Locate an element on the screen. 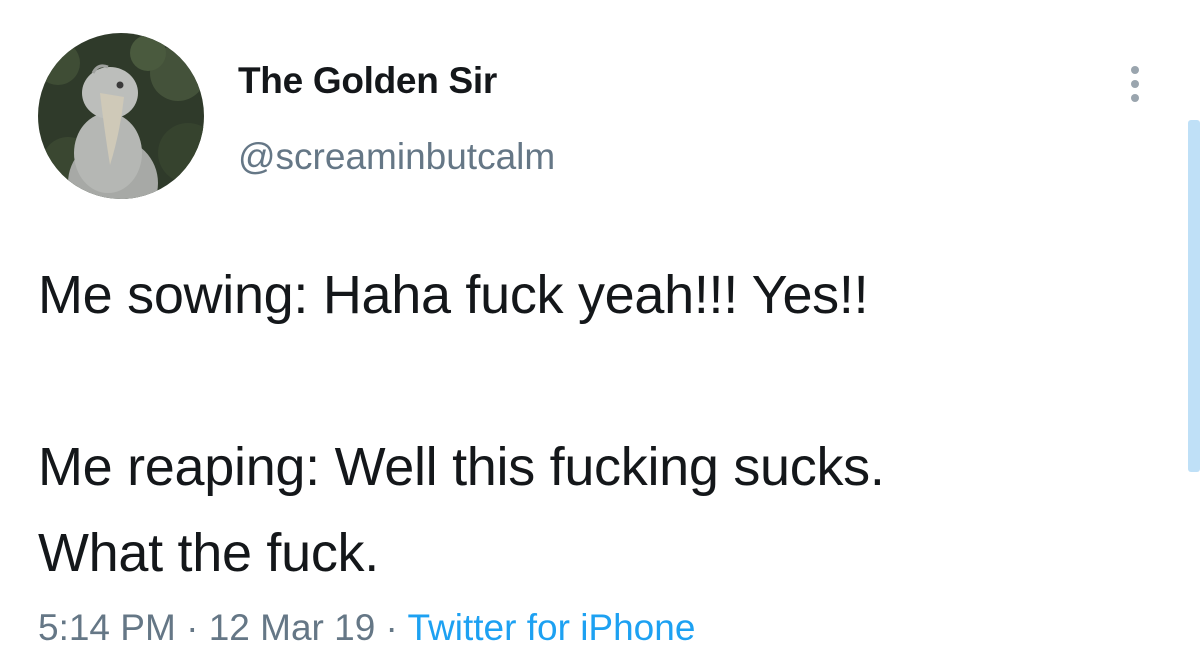 This screenshot has width=1200, height=668. tweet-line-sowing: Me sowing: Haha fuck yeah!!! Yes!! is located at coordinates (453, 295).